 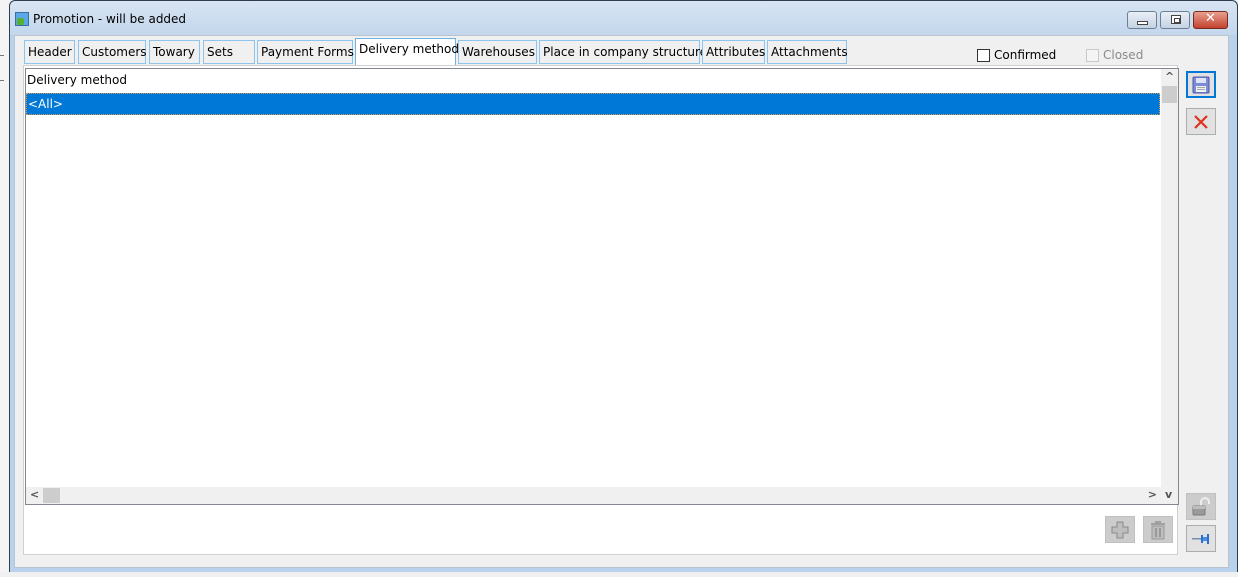 What do you see at coordinates (497, 52) in the screenshot?
I see `tab-warehouses: Warehouses` at bounding box center [497, 52].